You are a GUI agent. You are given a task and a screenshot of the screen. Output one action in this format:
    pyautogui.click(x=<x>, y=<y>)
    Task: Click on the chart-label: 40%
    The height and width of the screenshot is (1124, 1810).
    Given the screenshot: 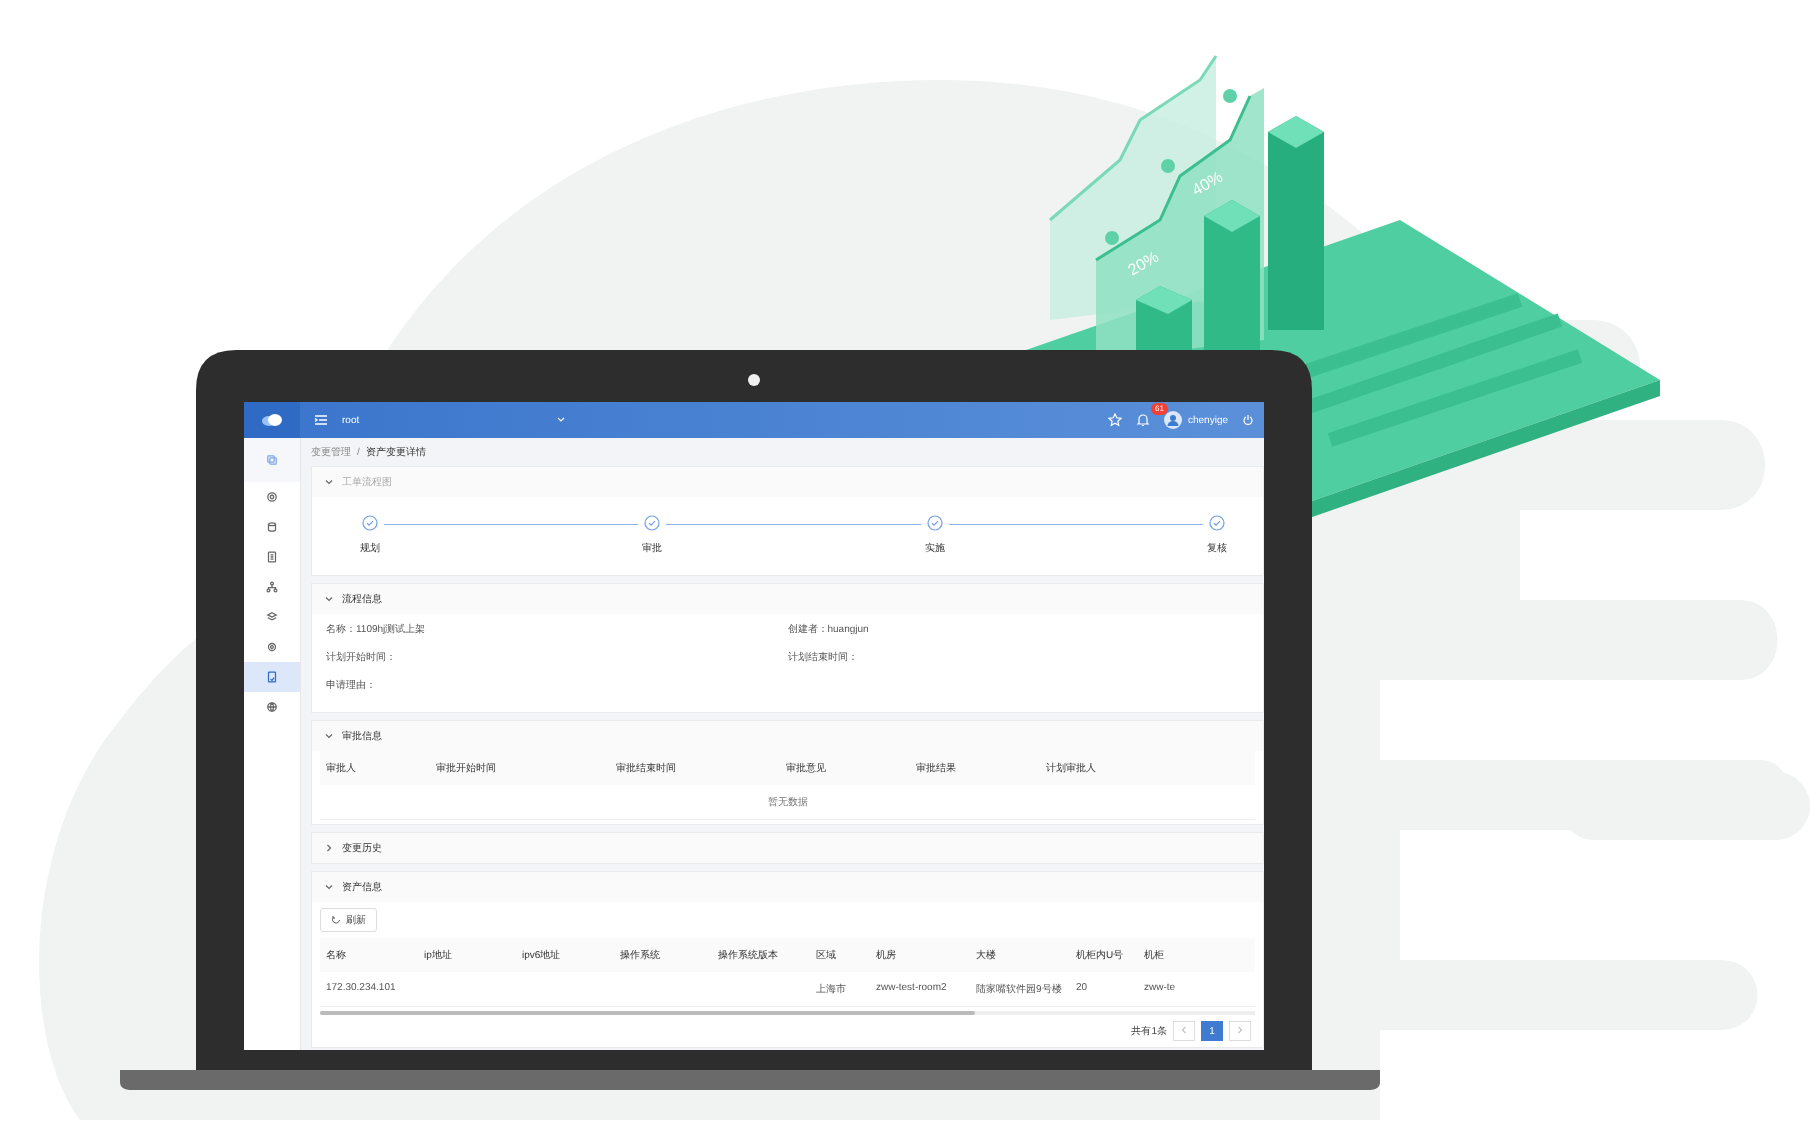 What is the action you would take?
    pyautogui.click(x=1207, y=183)
    